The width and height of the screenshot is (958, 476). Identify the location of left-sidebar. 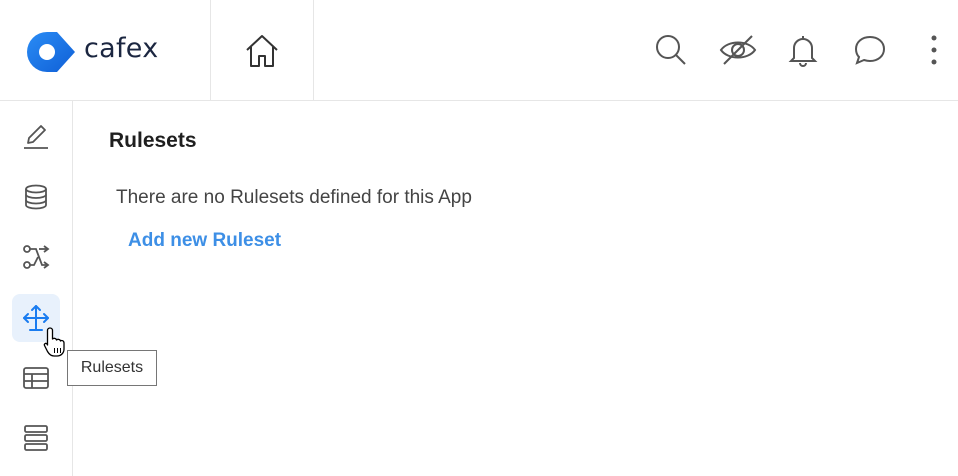
(36, 288).